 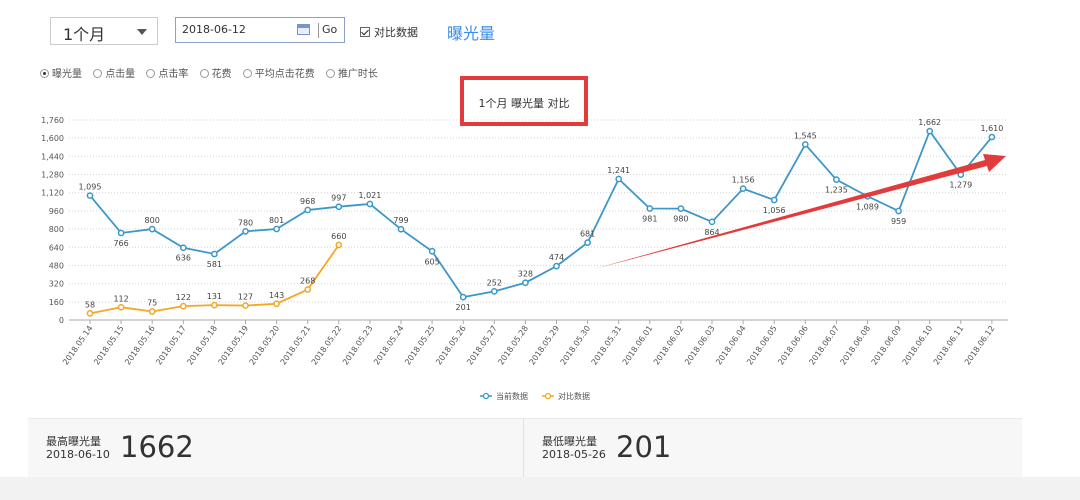 I want to click on x-tick-label: 2018.05.31, so click(x=607, y=345).